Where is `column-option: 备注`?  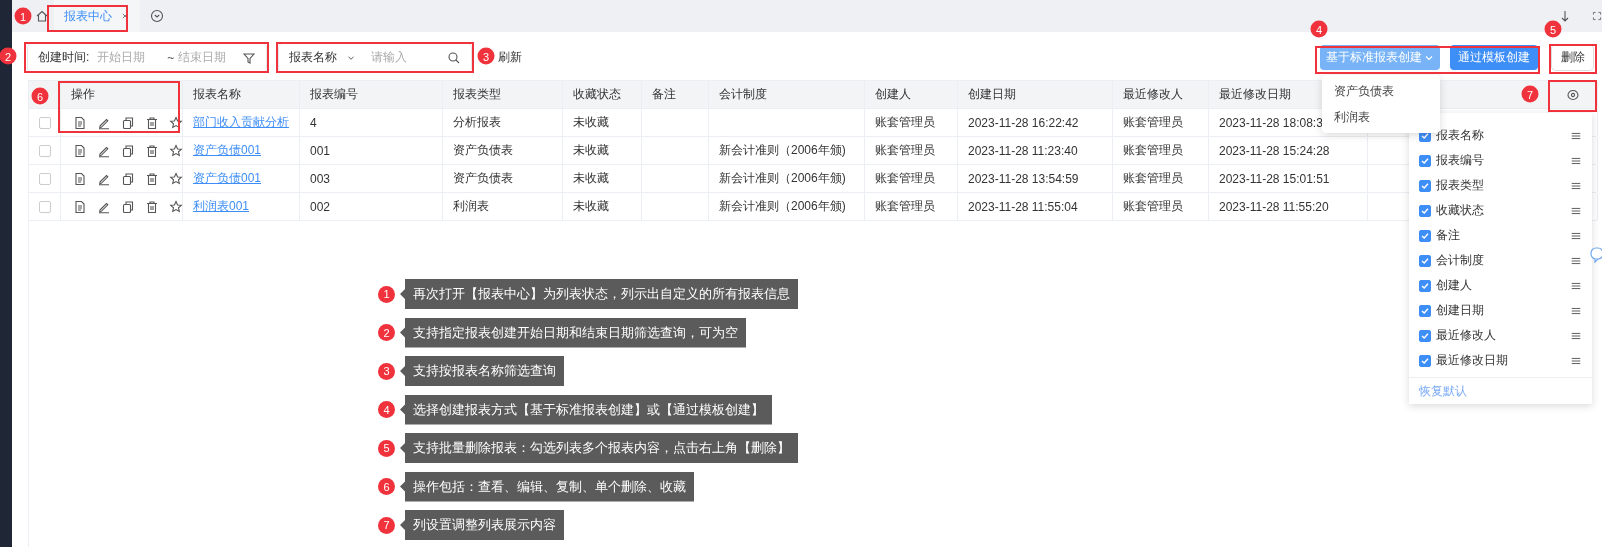
column-option: 备注 is located at coordinates (1500, 235).